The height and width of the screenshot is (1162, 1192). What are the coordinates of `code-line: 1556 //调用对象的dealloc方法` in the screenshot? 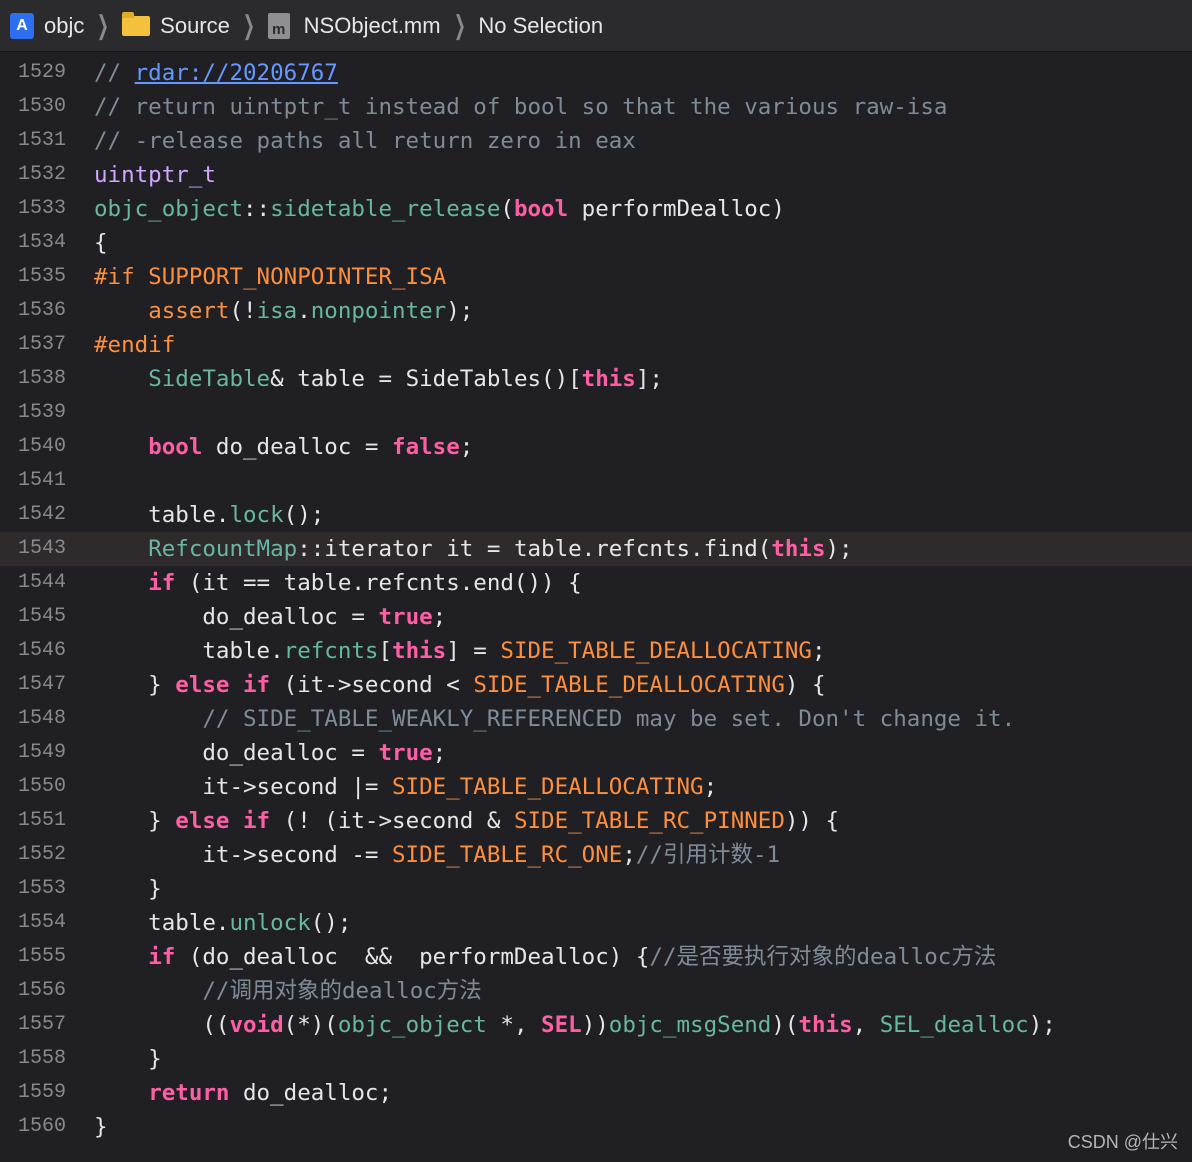 It's located at (596, 991).